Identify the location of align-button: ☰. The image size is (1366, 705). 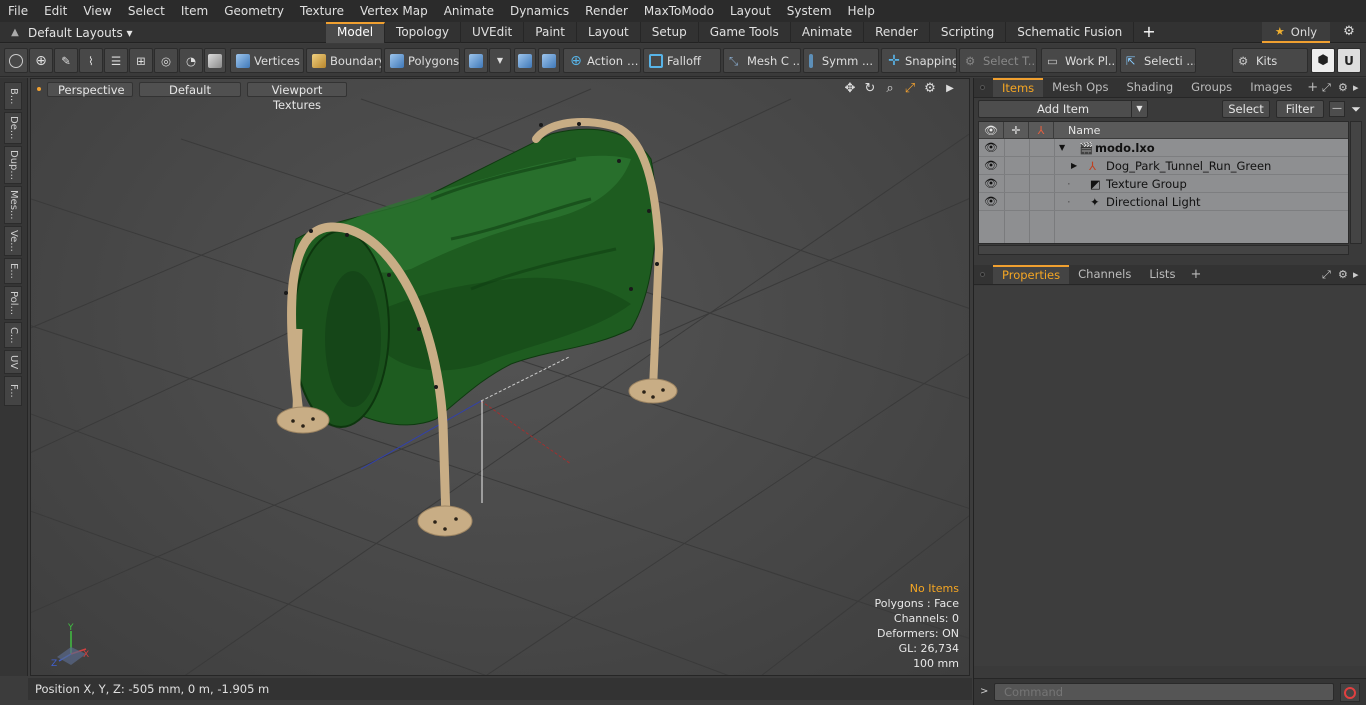
(116, 60).